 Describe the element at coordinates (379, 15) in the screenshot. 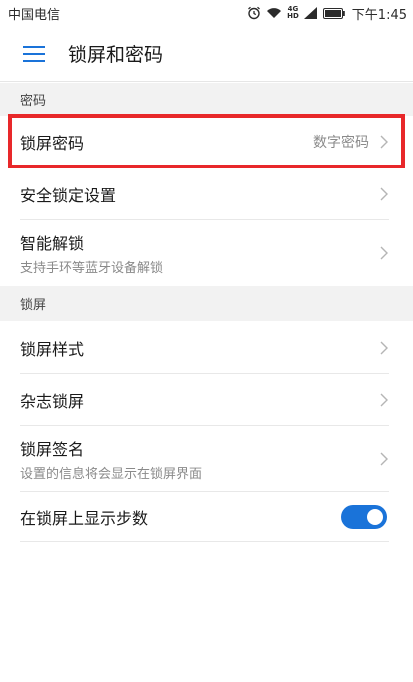

I see `clock-time: 下午1:45` at that location.